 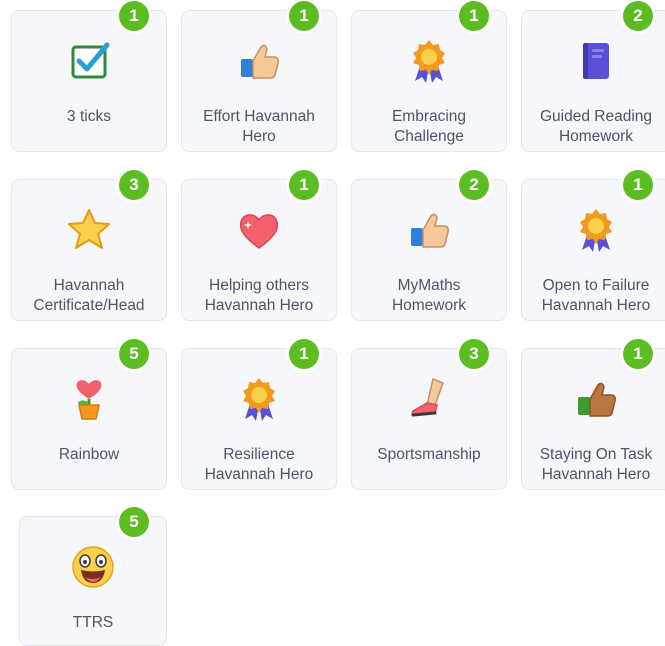 I want to click on award-card-guided-reading-homework: Guided Reading Homework 2, so click(x=593, y=76).